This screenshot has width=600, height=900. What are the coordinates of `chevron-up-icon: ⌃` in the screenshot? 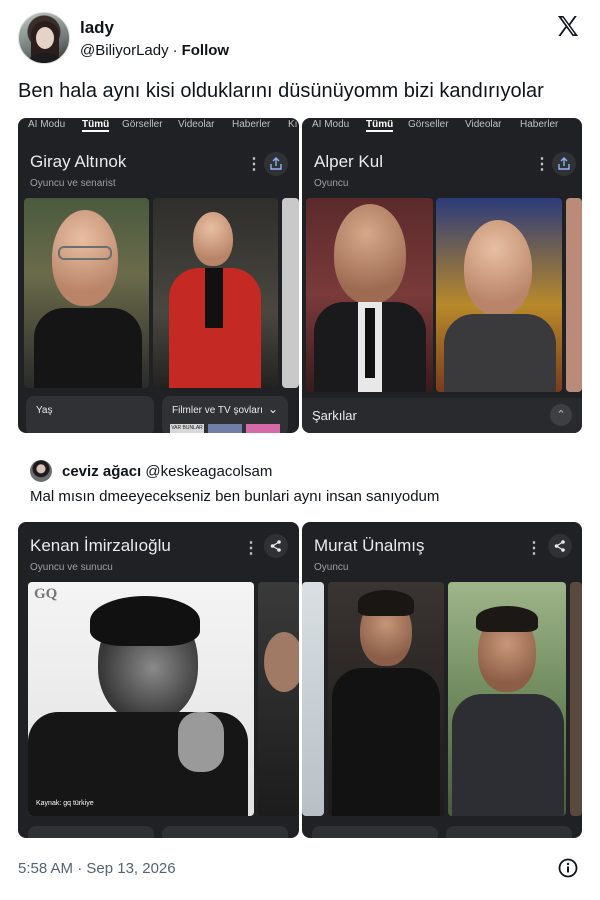 It's located at (561, 415).